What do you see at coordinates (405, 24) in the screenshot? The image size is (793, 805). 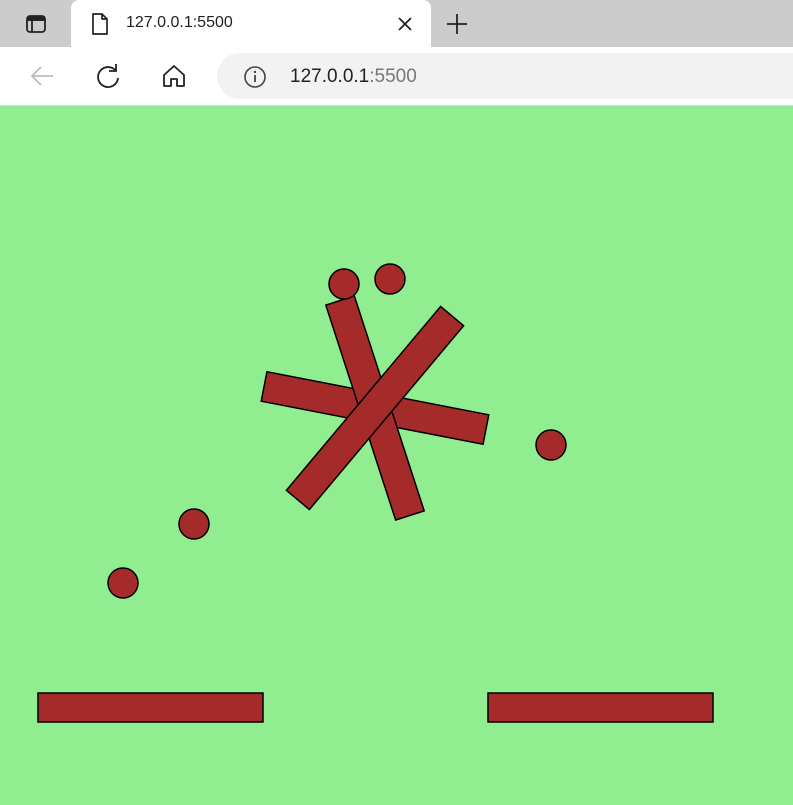 I see `close-icon` at bounding box center [405, 24].